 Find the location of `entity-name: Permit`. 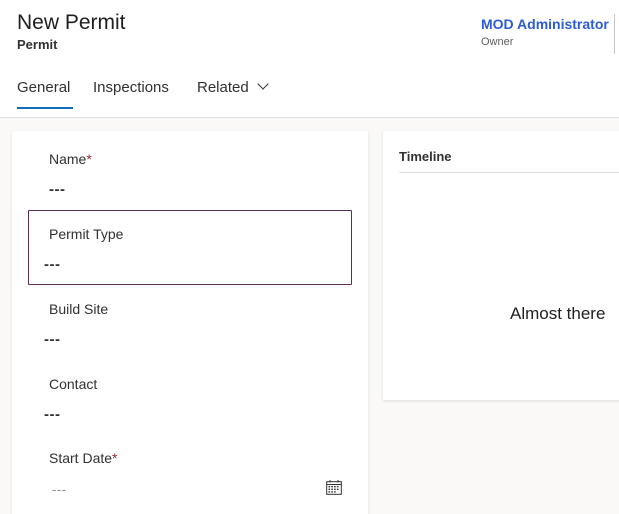

entity-name: Permit is located at coordinates (37, 44).